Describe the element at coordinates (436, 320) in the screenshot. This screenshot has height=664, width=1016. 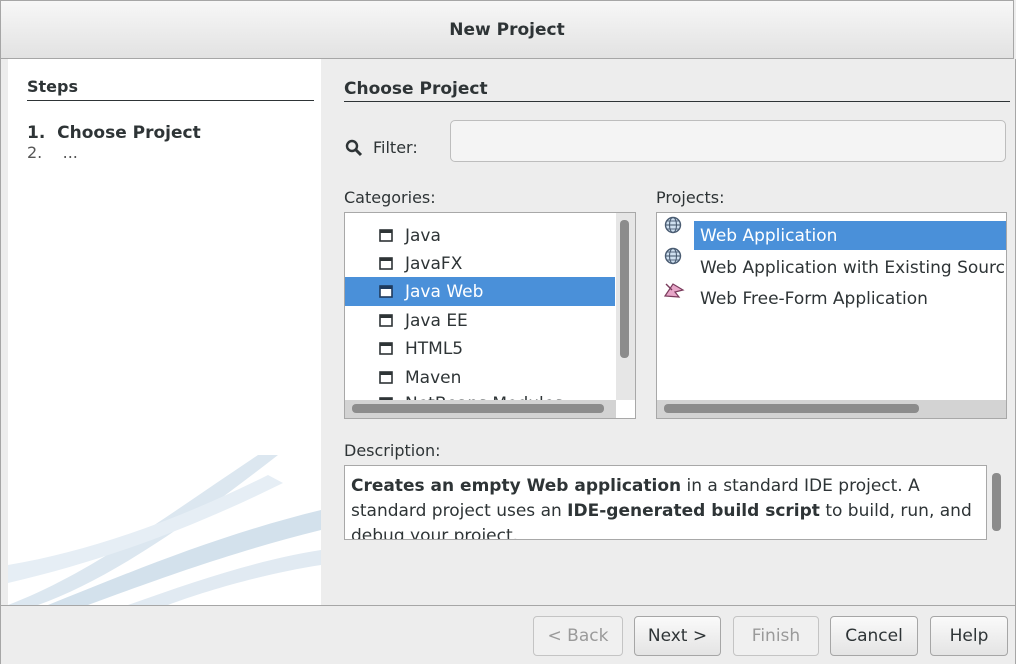
I see `category-label: Java EE` at that location.